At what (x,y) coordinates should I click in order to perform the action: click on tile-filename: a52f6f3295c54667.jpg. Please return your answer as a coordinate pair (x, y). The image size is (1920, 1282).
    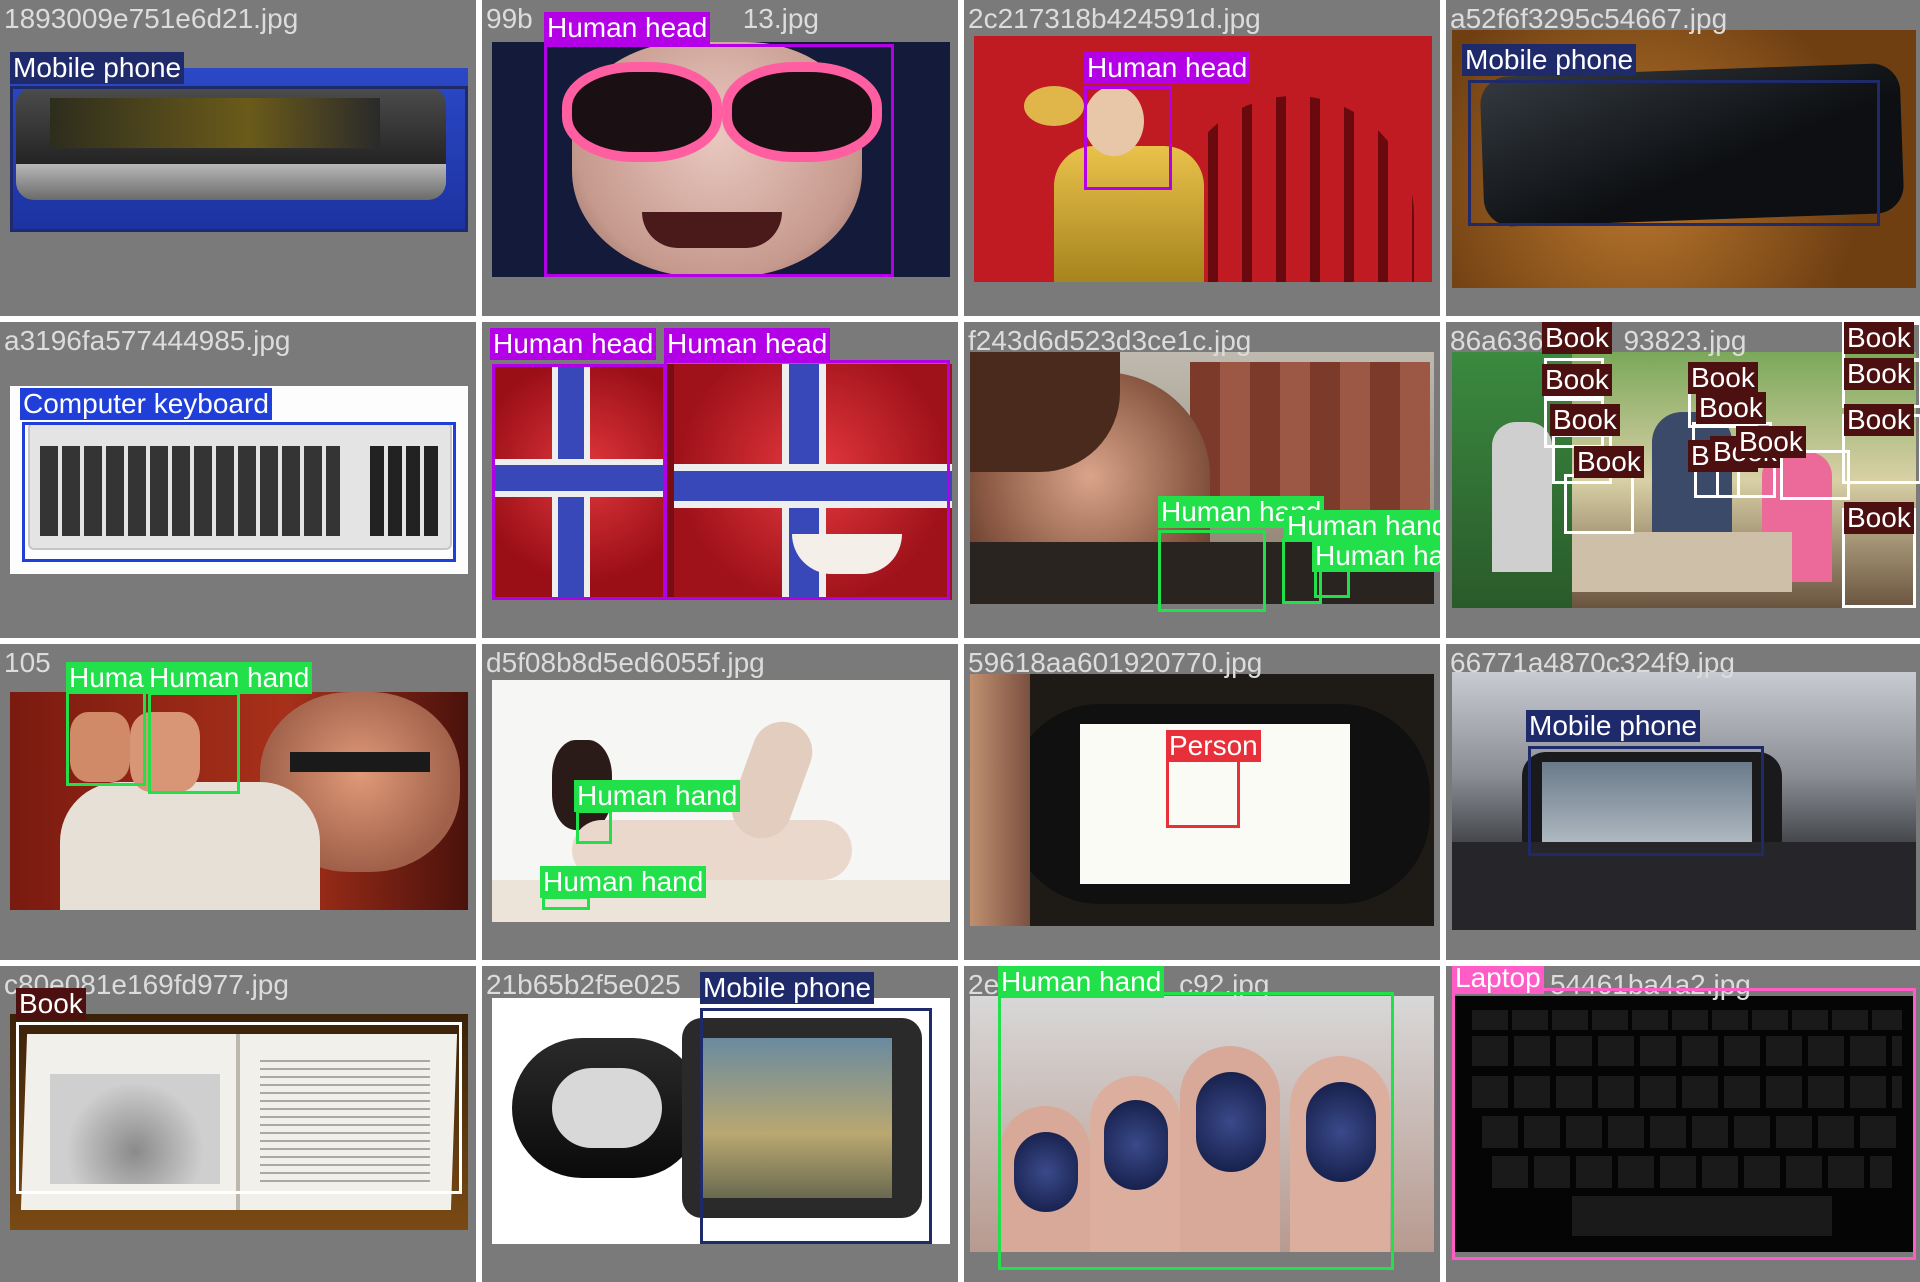
    Looking at the image, I should click on (1589, 18).